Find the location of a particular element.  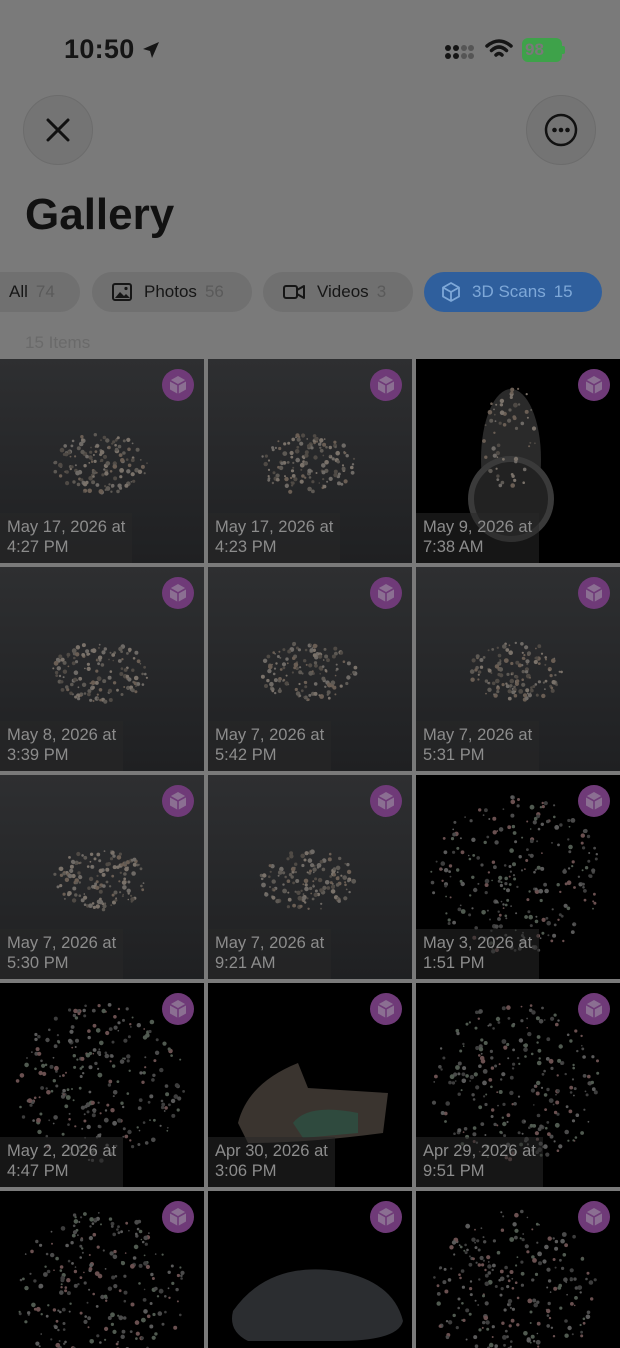

scan-date: May 17, 2026 at is located at coordinates (66, 527).